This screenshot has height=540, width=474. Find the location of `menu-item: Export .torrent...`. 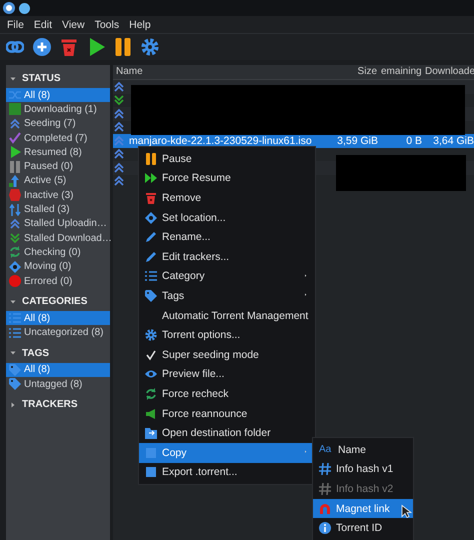

menu-item: Export .torrent... is located at coordinates (227, 472).